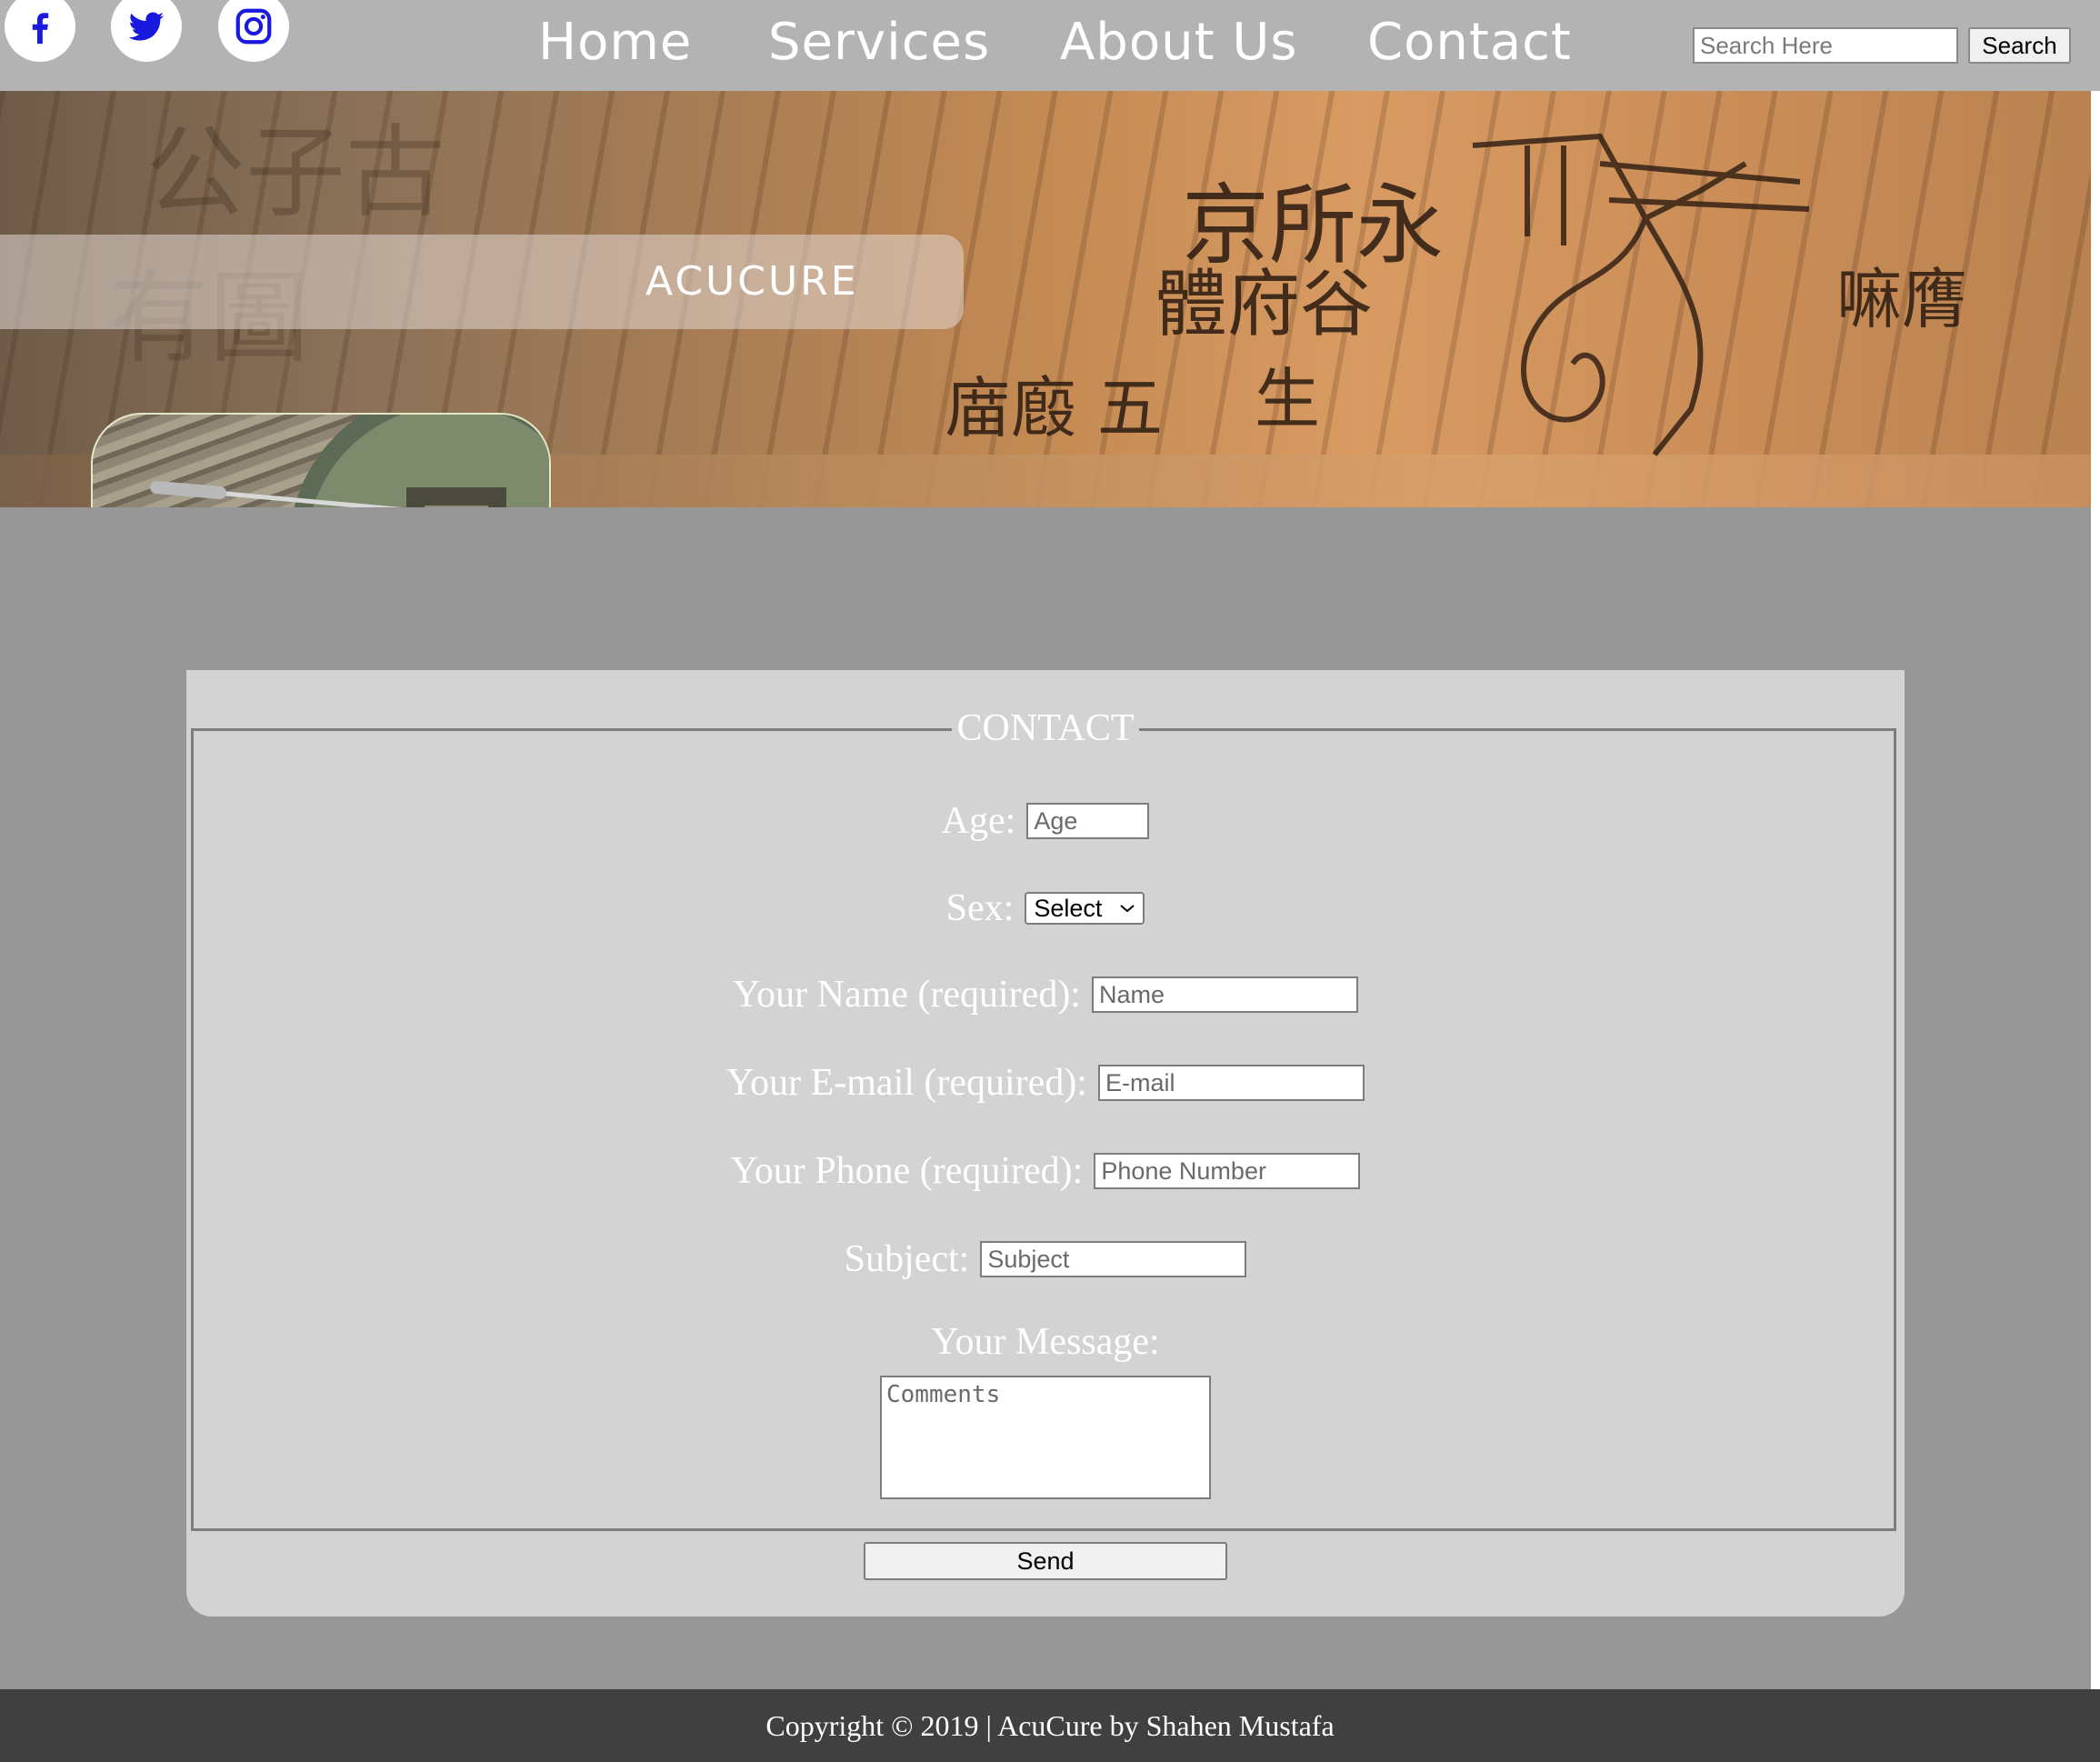 This screenshot has width=2100, height=1762. What do you see at coordinates (1088, 821) in the screenshot?
I see `age-input` at bounding box center [1088, 821].